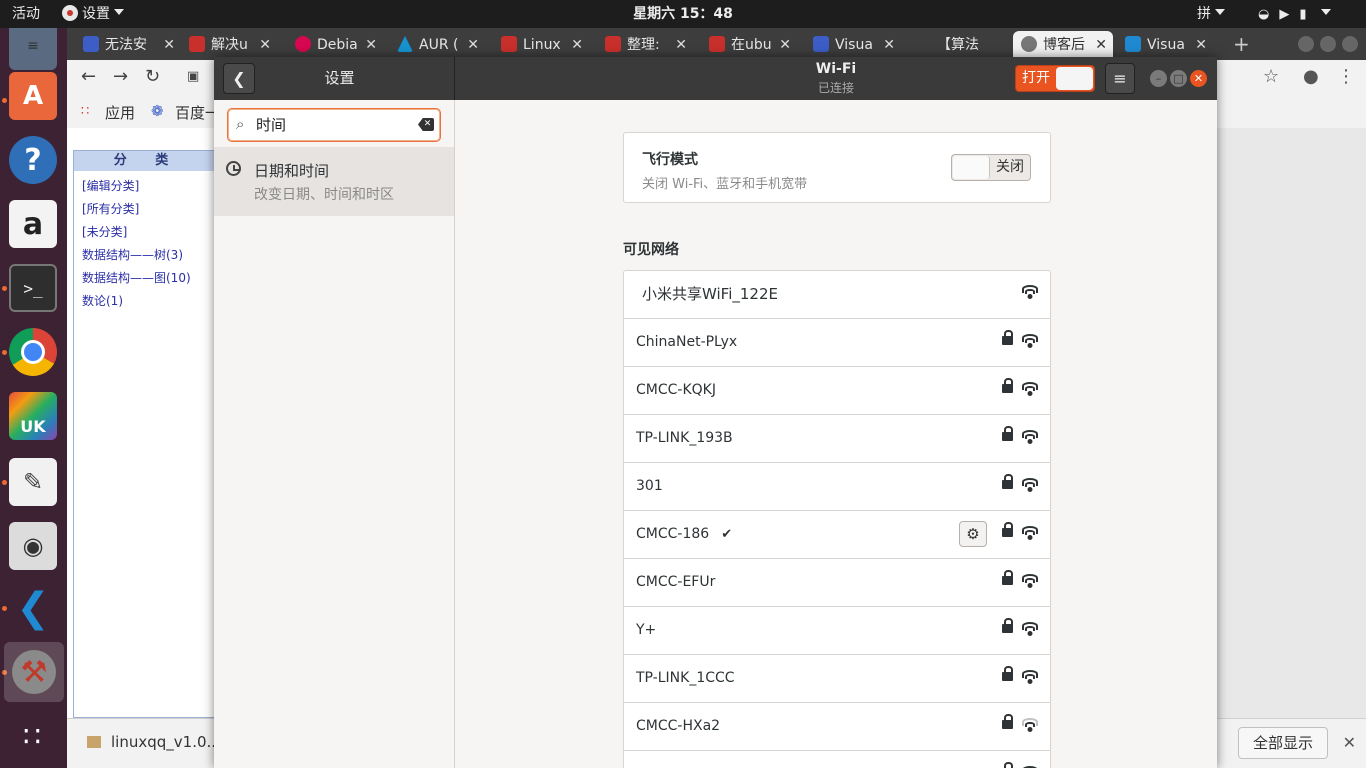 This screenshot has width=1366, height=768. Describe the element at coordinates (120, 76) in the screenshot. I see `forward-arrow-icon: →` at that location.